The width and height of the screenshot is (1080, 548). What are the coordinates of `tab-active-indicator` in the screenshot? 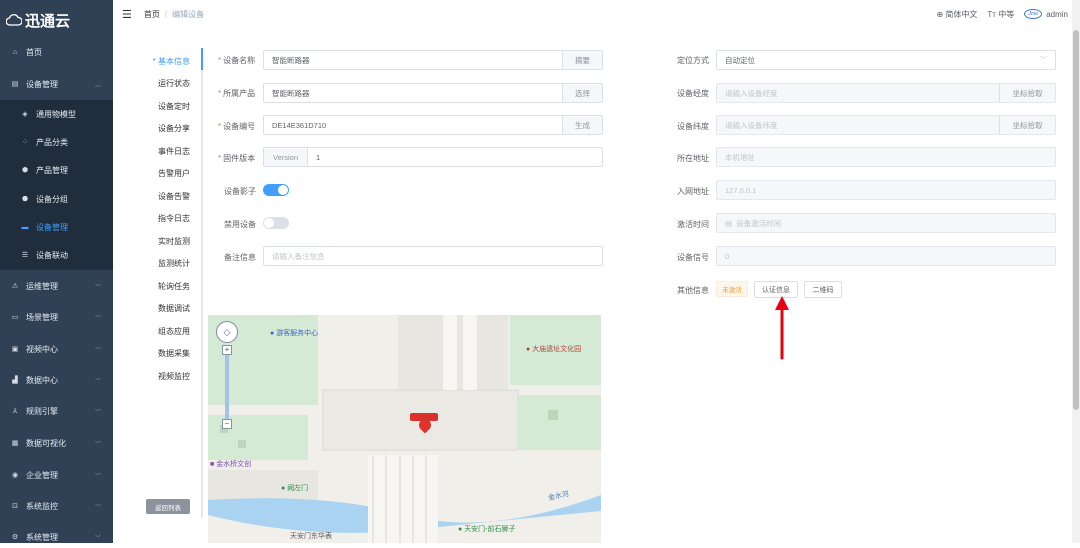 It's located at (202, 59).